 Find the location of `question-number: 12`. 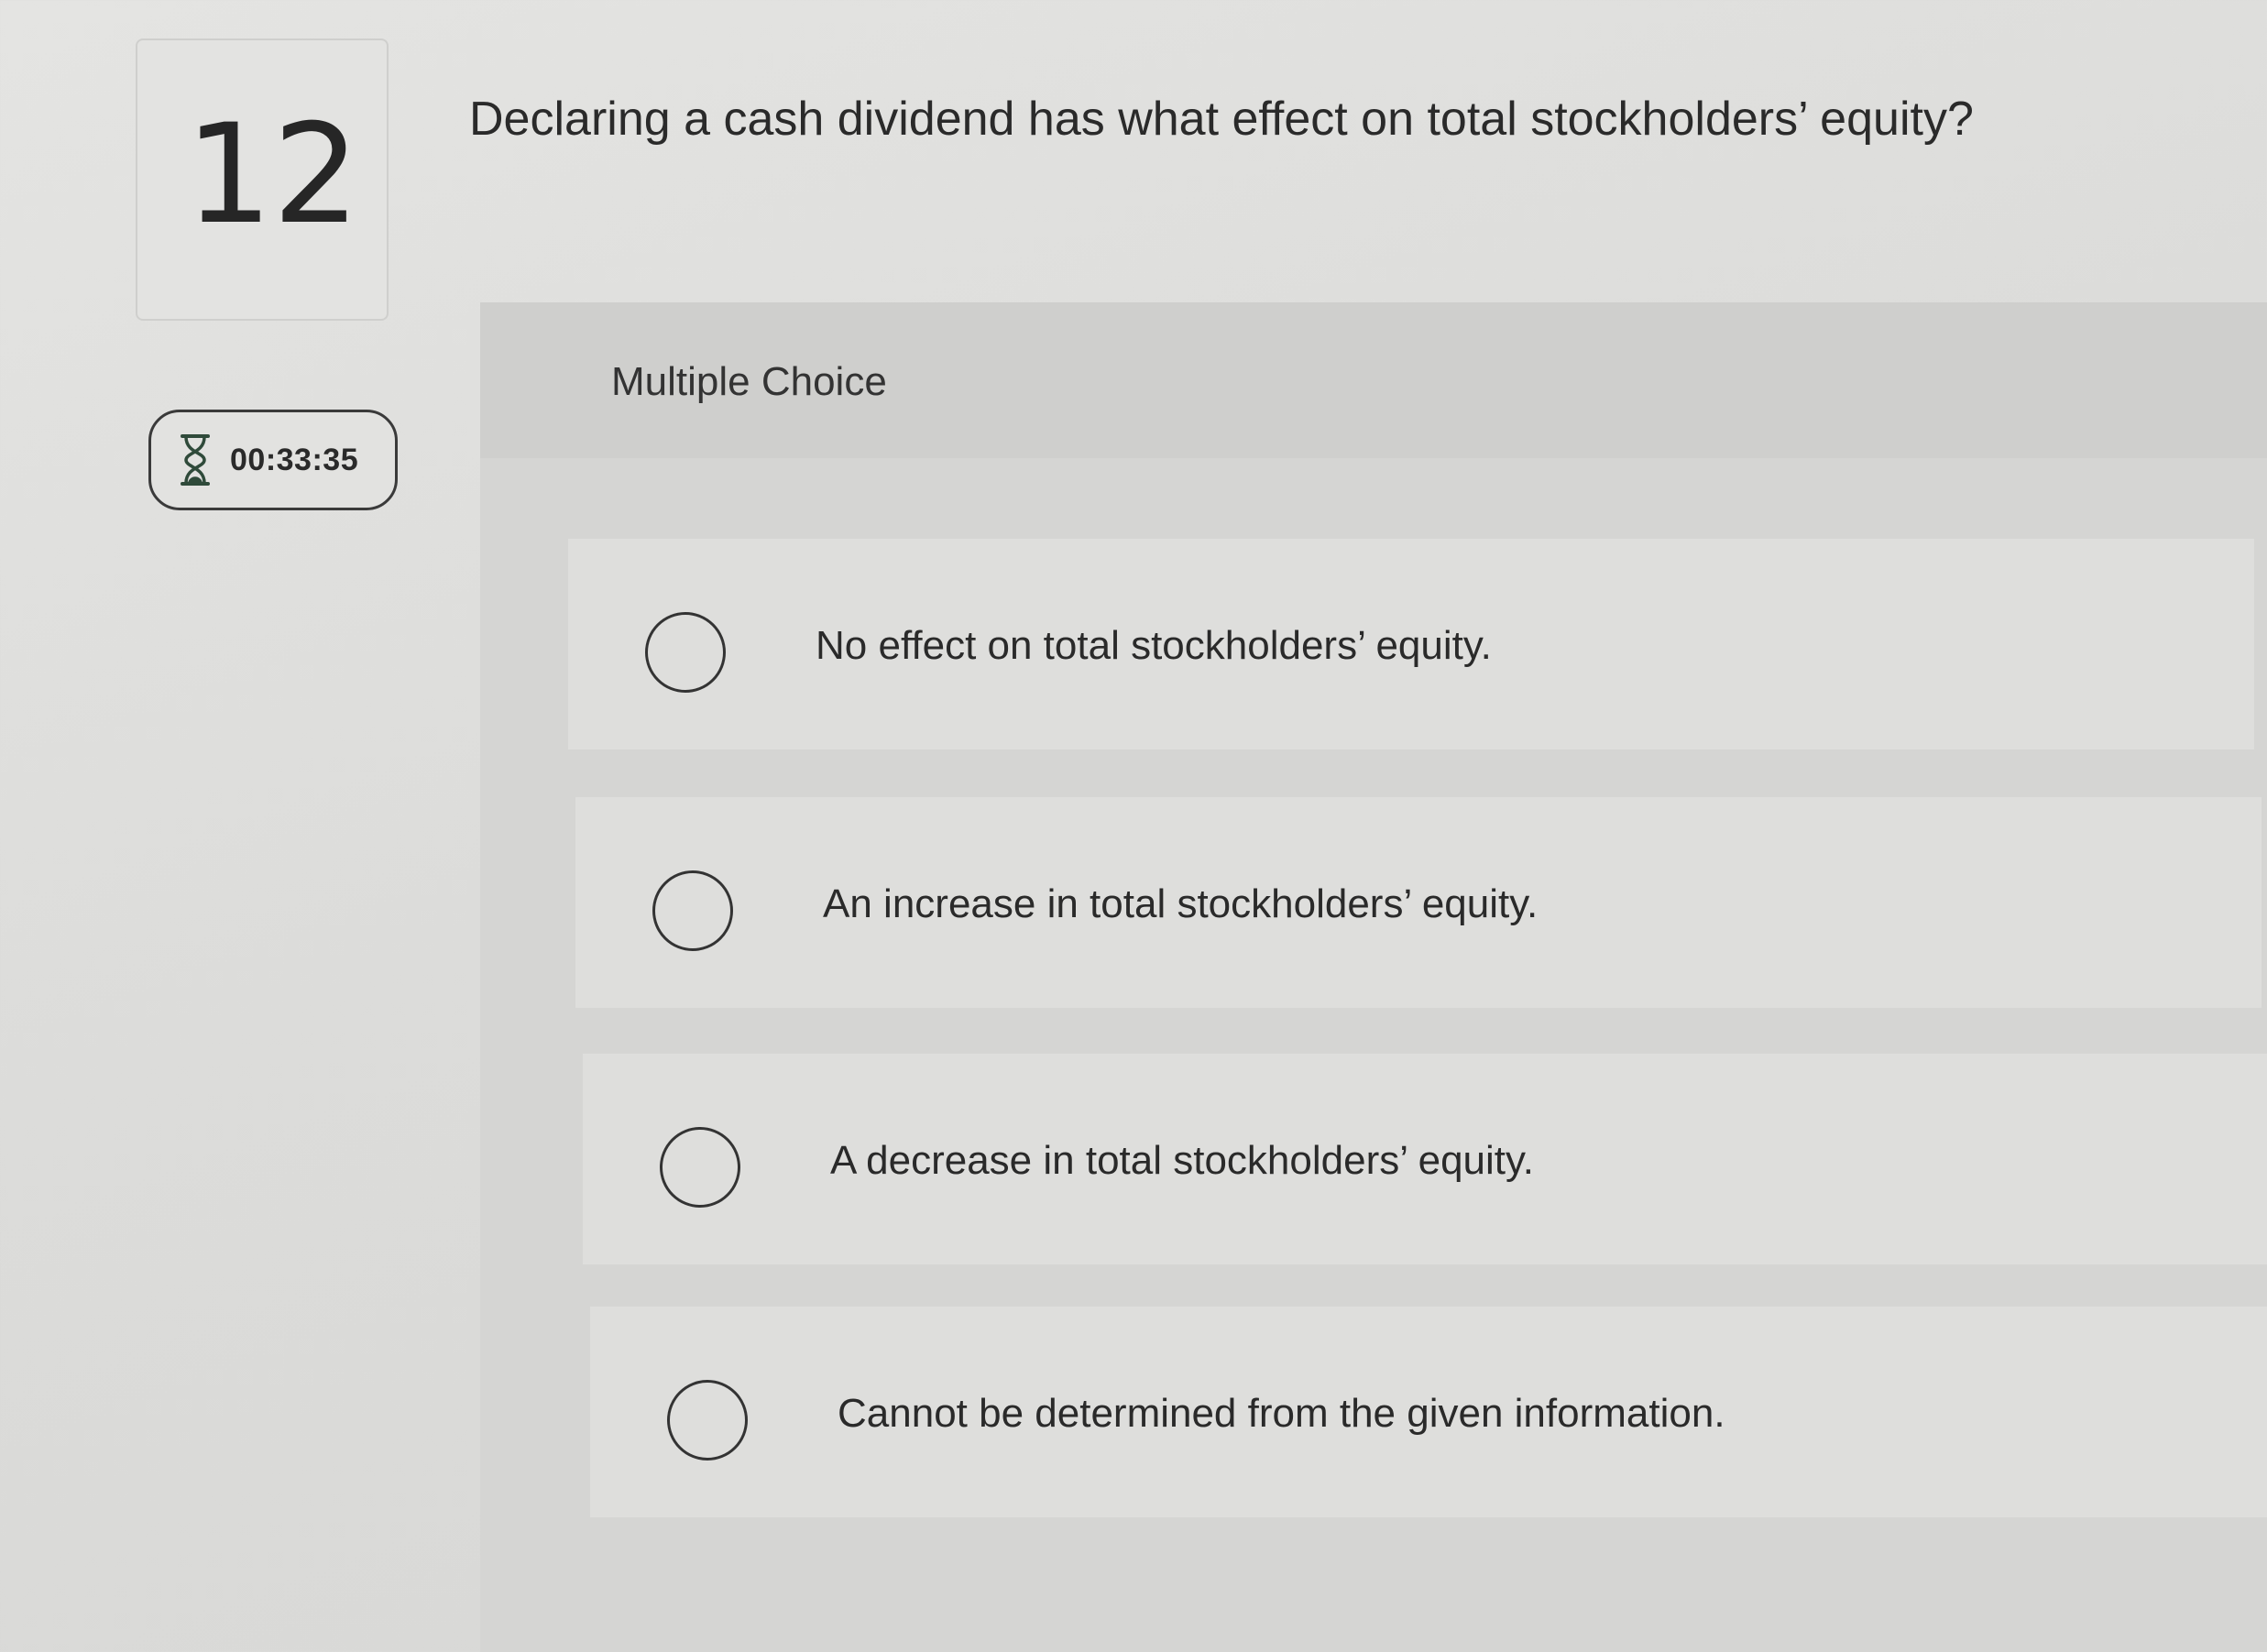

question-number: 12 is located at coordinates (272, 175).